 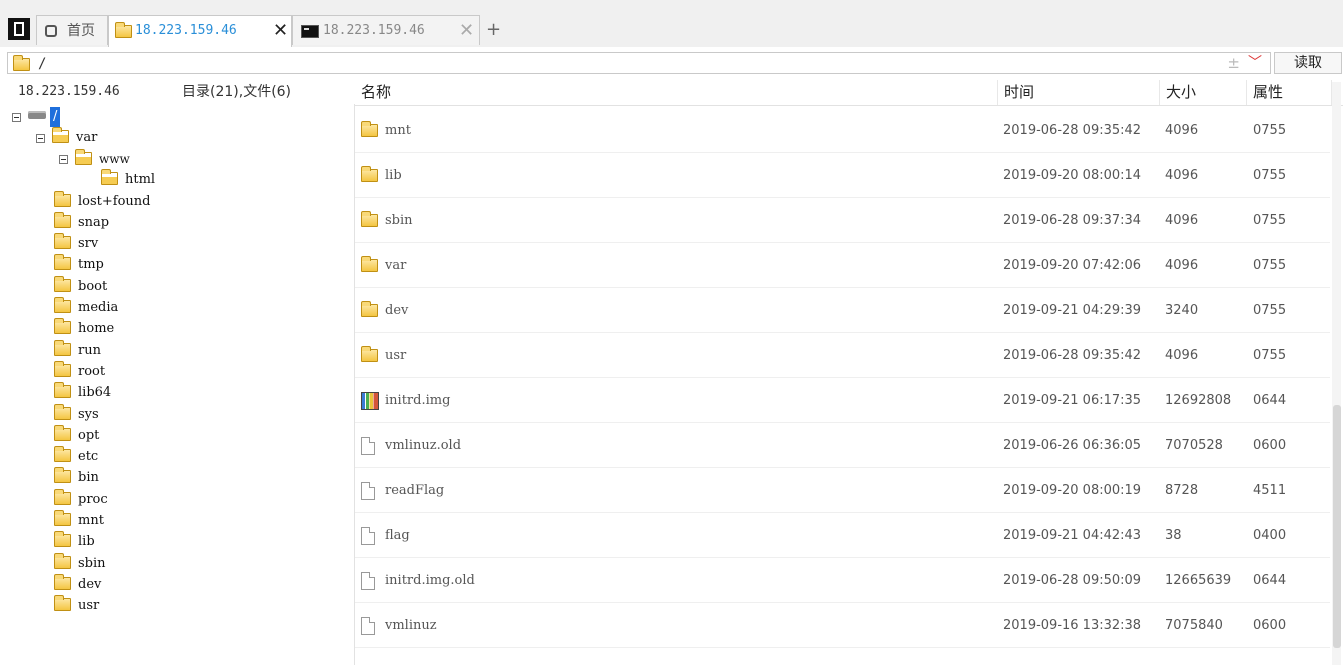 What do you see at coordinates (90, 584) in the screenshot?
I see `tree-node-label: dev` at bounding box center [90, 584].